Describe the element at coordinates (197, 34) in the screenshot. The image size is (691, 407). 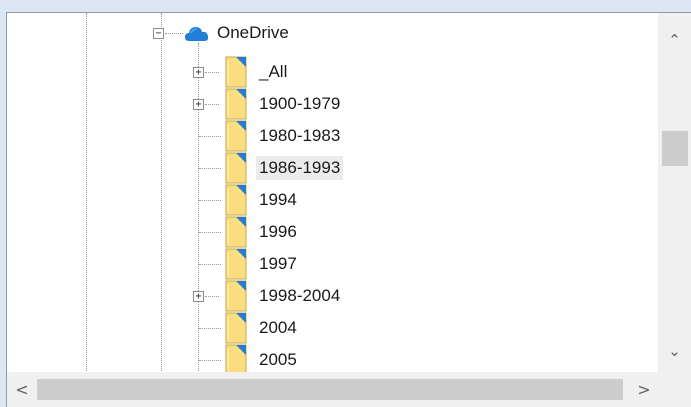
I see `onedrive-cloud-icon` at that location.